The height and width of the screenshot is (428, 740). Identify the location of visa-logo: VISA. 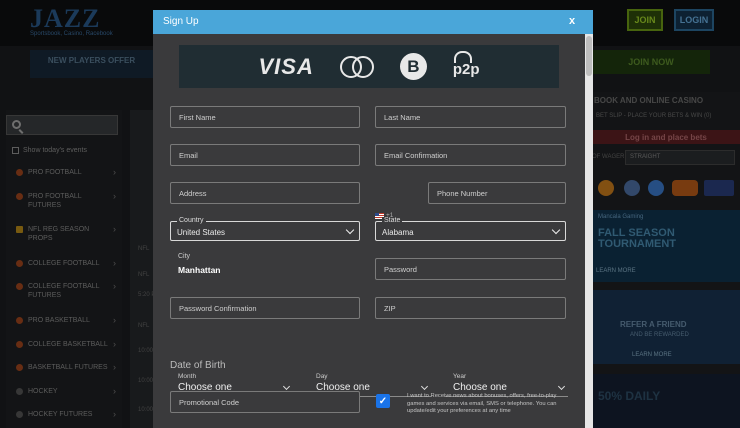
(286, 66).